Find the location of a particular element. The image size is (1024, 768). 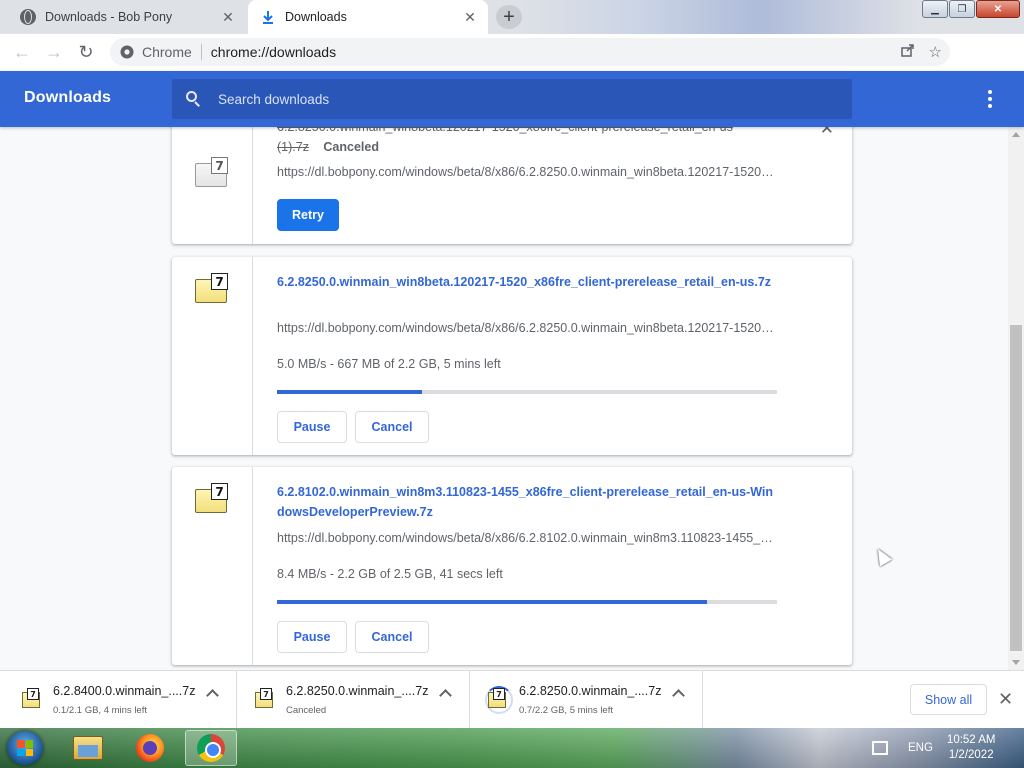

chrome-taskbar-button is located at coordinates (211, 748).